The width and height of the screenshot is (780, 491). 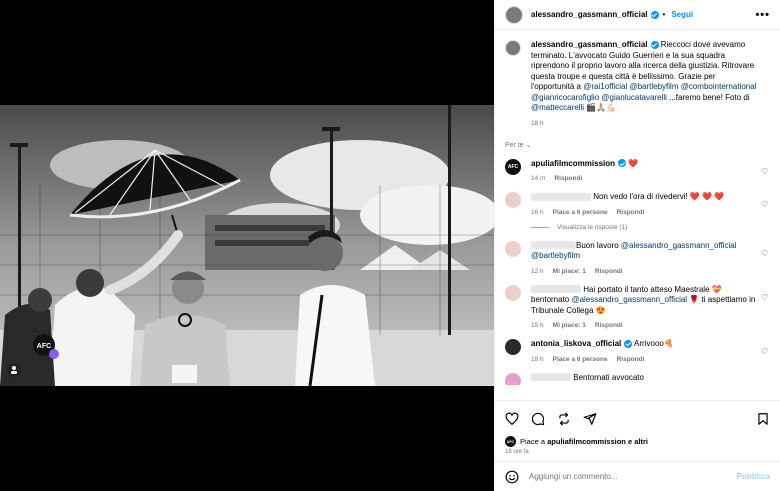 What do you see at coordinates (682, 14) in the screenshot?
I see `follow-button: Segui` at bounding box center [682, 14].